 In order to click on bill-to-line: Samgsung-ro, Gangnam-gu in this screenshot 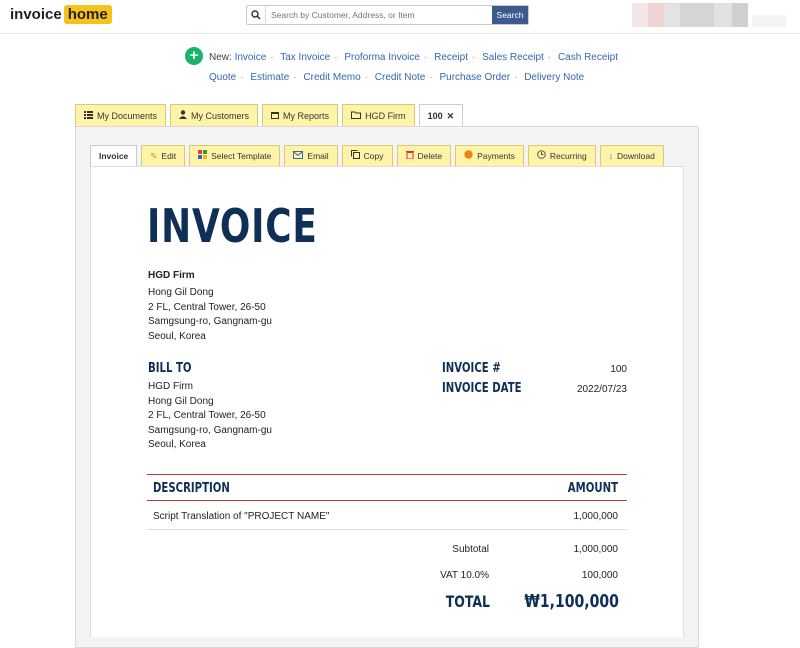, I will do `click(210, 430)`.